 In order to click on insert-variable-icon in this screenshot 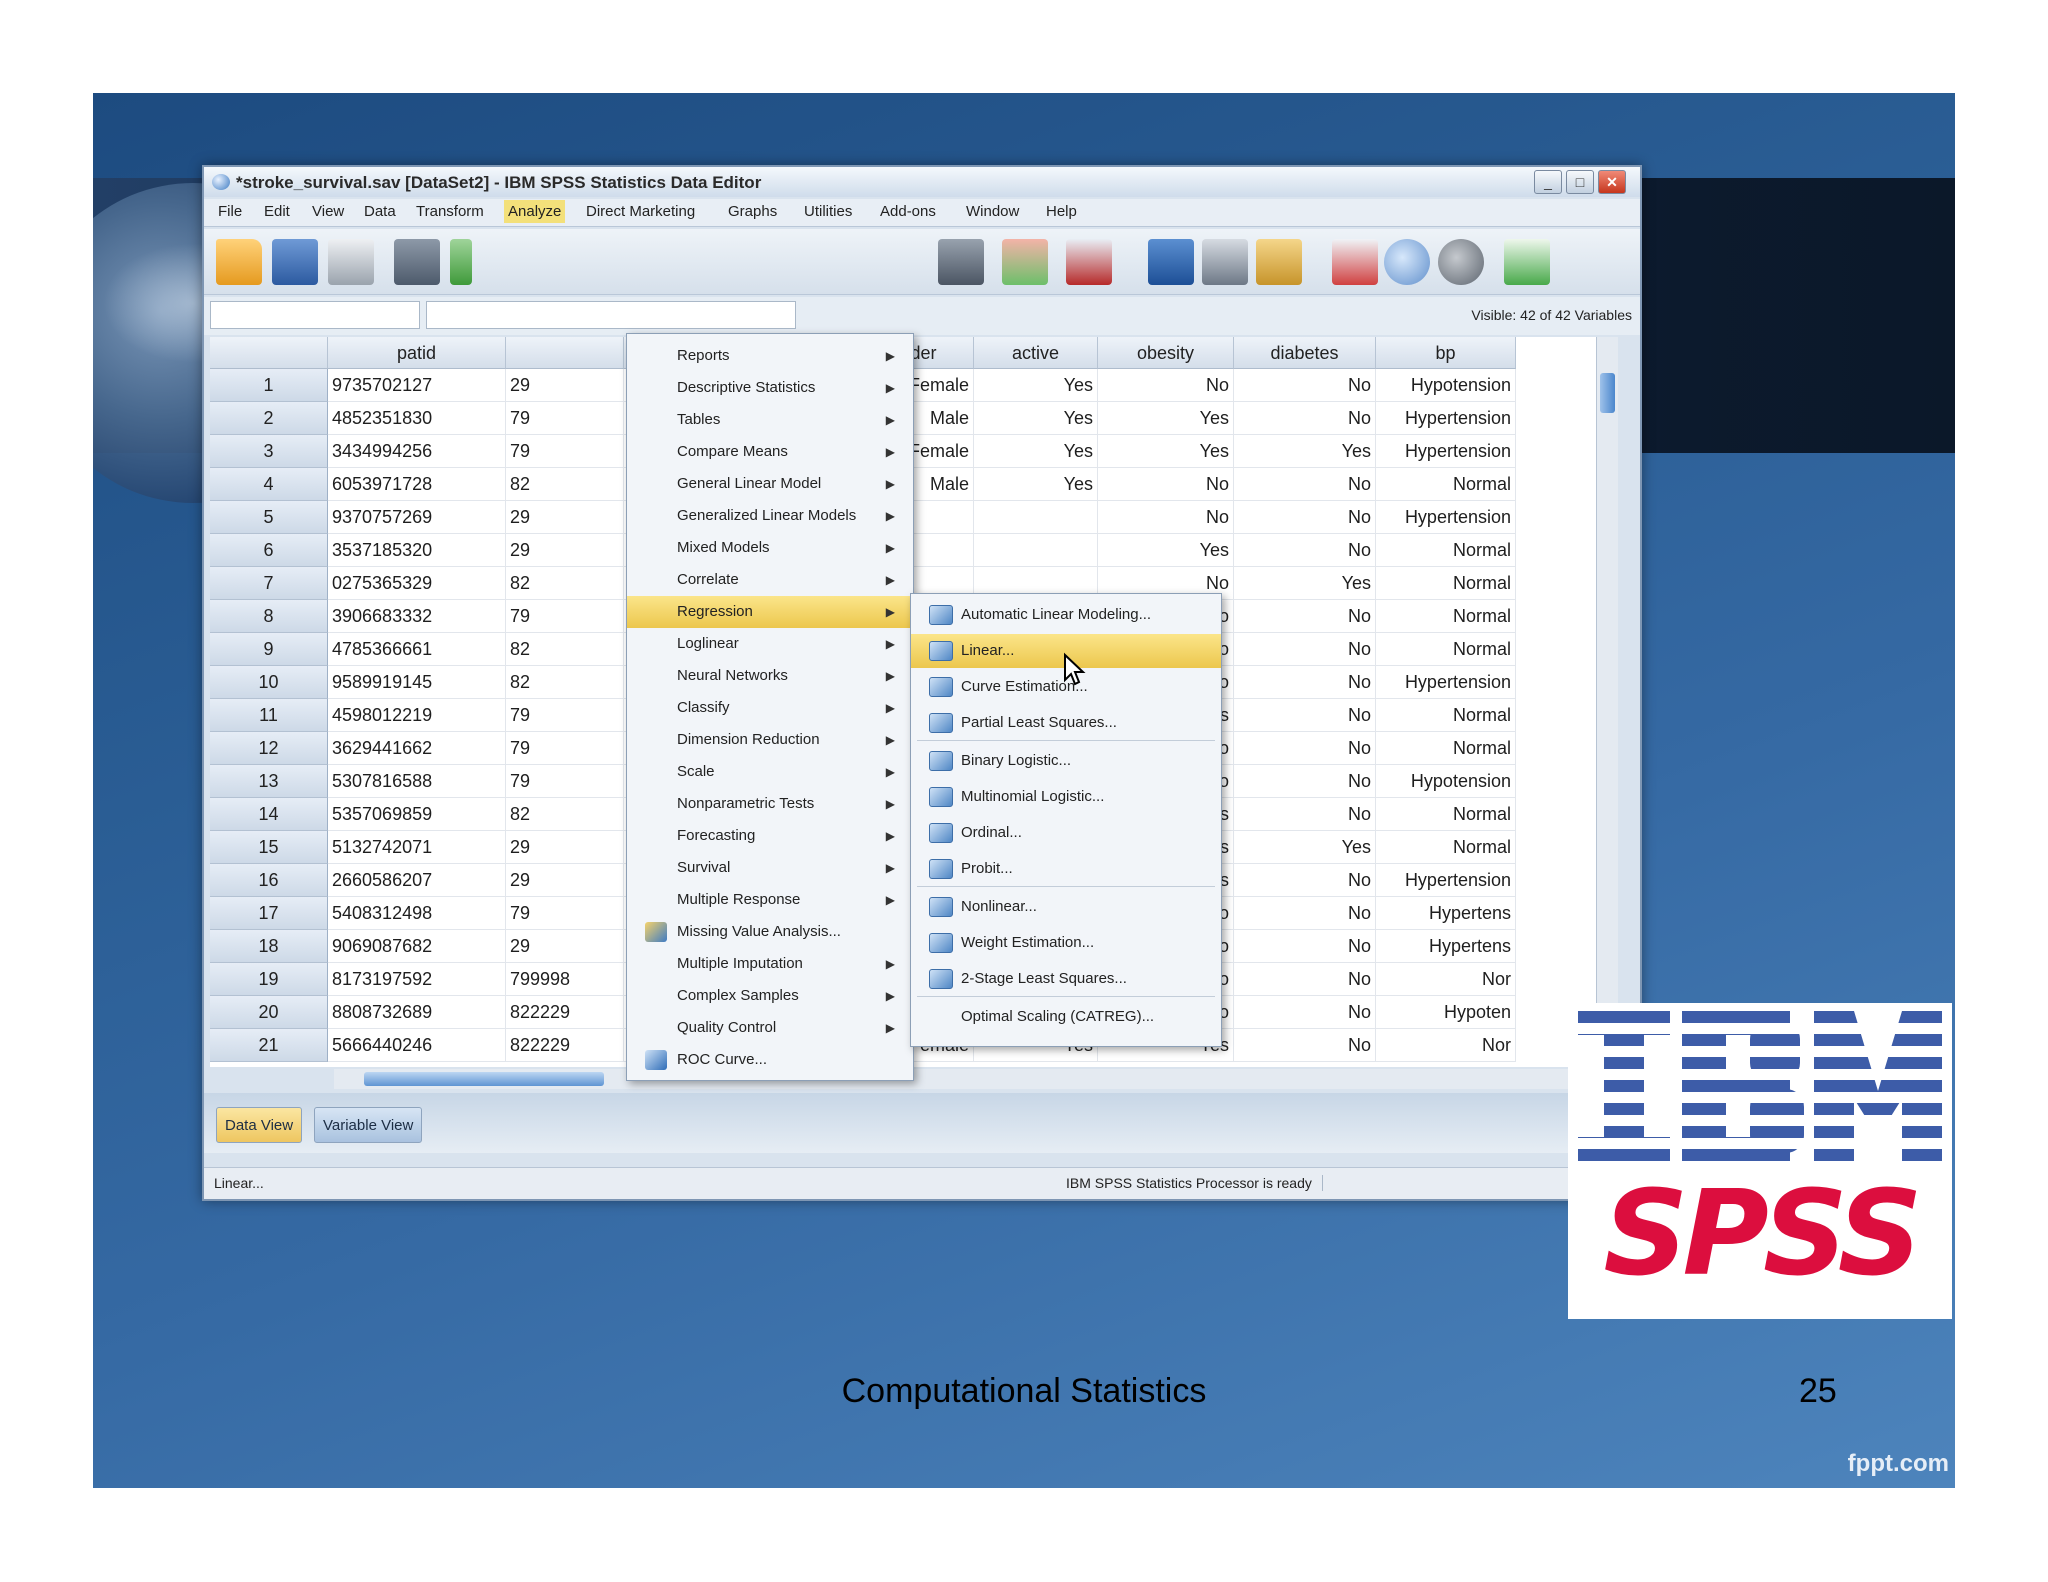, I will do `click(1089, 262)`.